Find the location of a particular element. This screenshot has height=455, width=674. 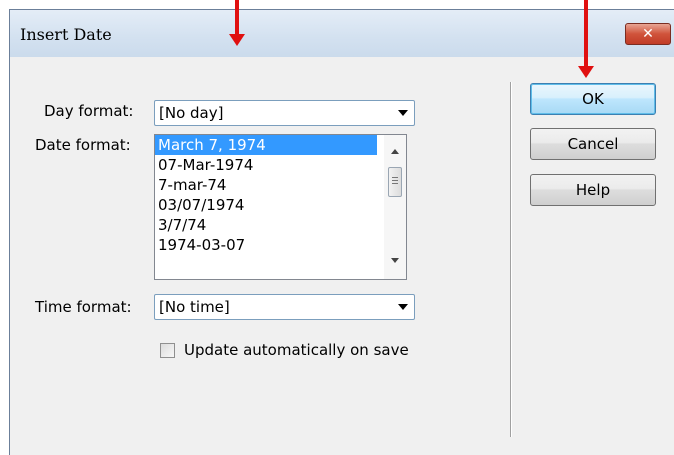

list-item: 7-mar-74 is located at coordinates (266, 185).